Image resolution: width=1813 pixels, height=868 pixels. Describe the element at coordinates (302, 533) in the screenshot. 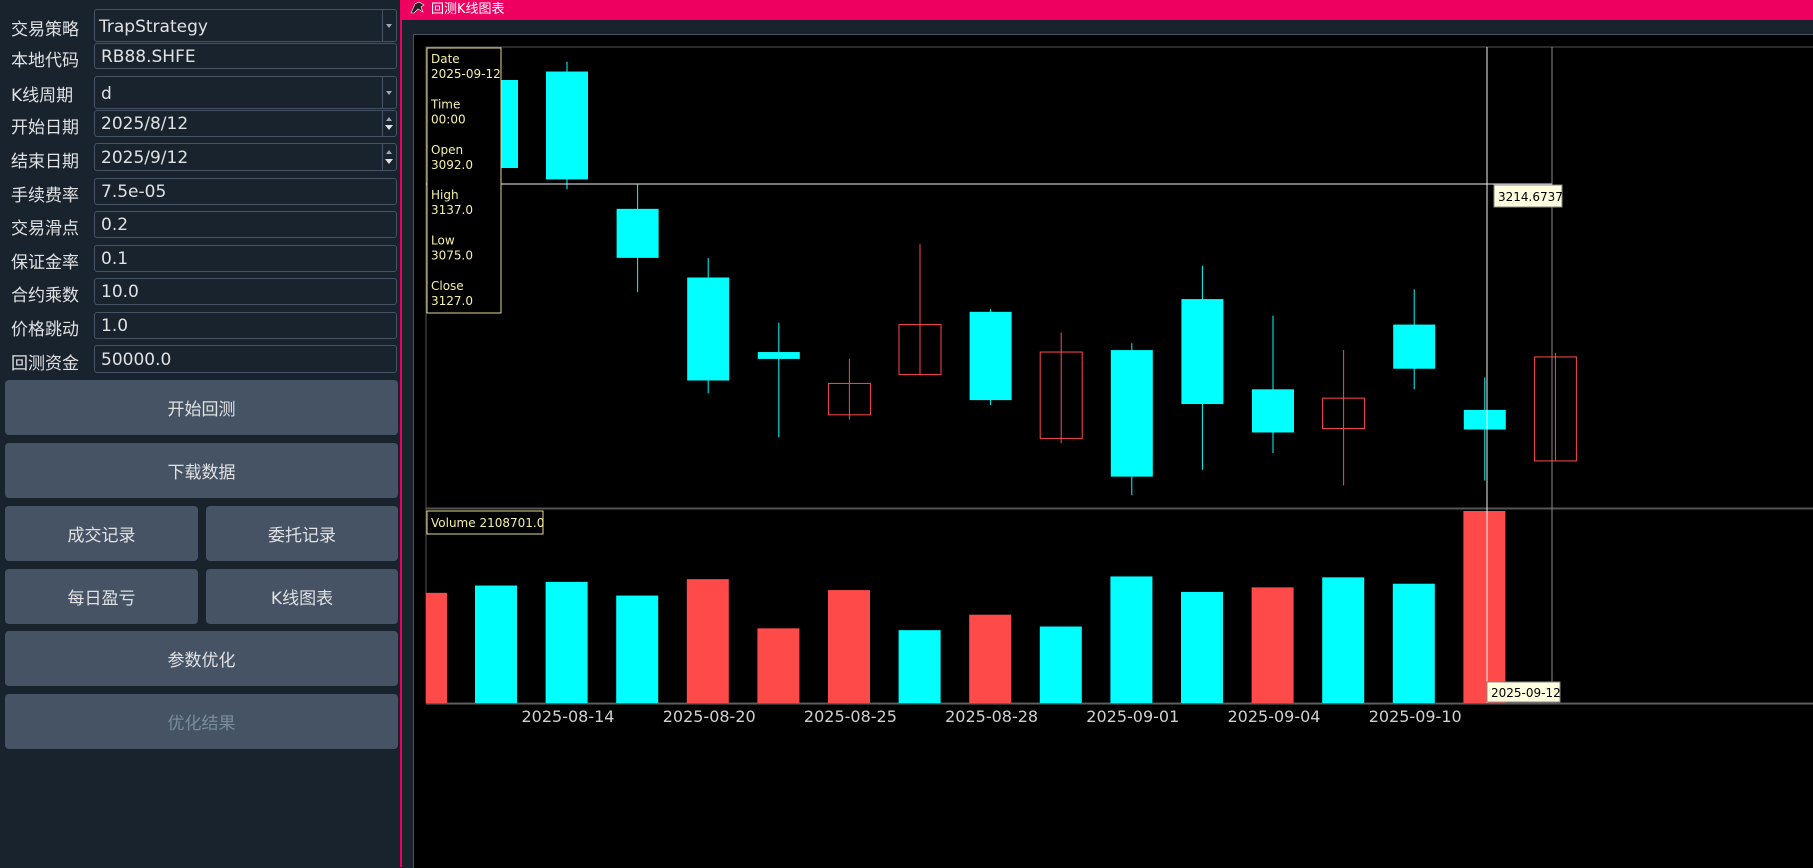

I see `order-records-button: 委托记录` at that location.